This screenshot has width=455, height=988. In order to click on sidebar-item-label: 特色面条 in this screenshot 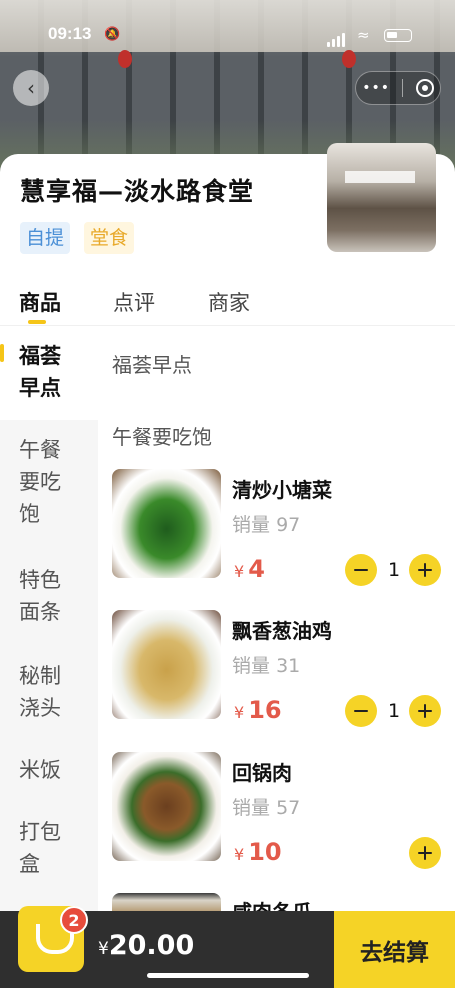, I will do `click(40, 596)`.